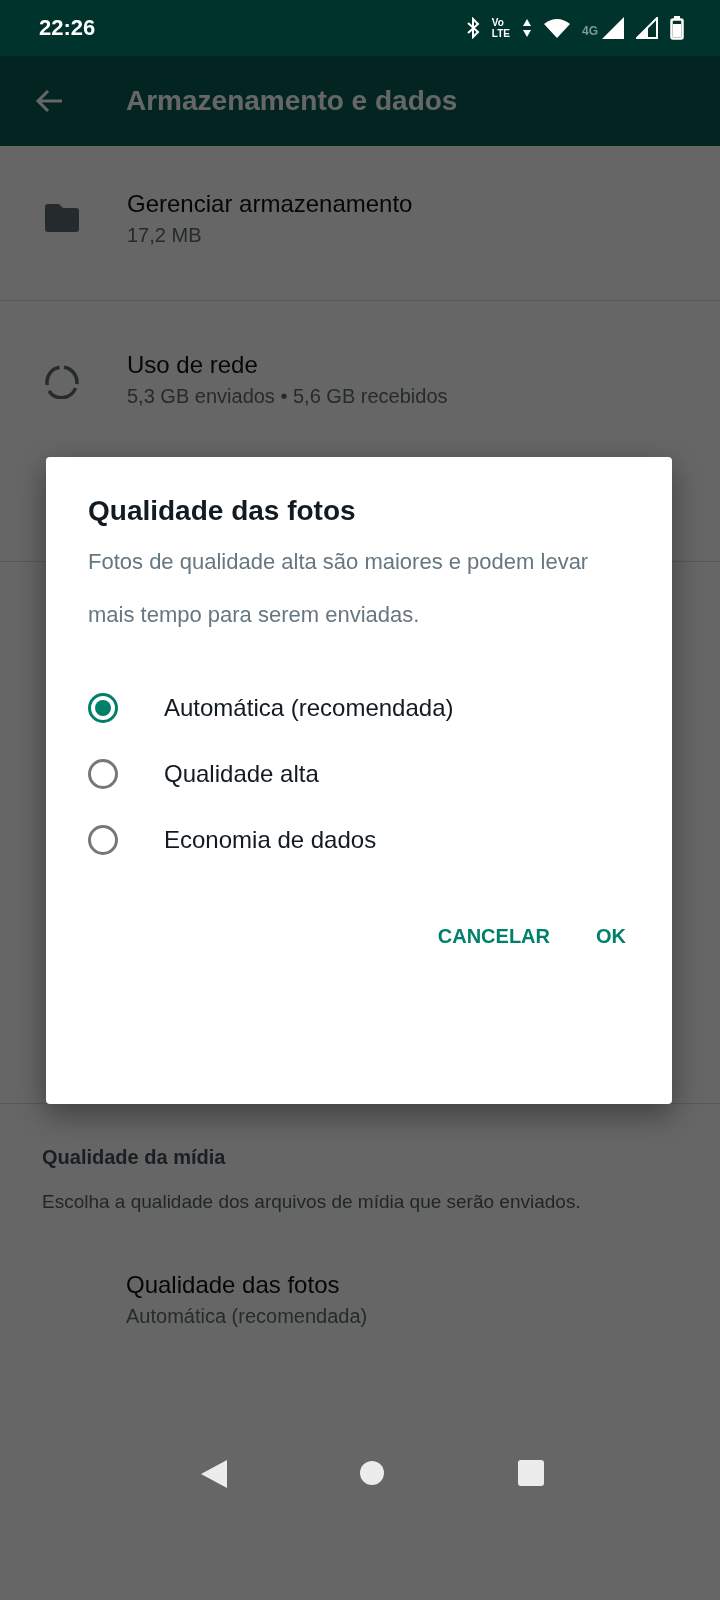  I want to click on wifi-icon, so click(557, 28).